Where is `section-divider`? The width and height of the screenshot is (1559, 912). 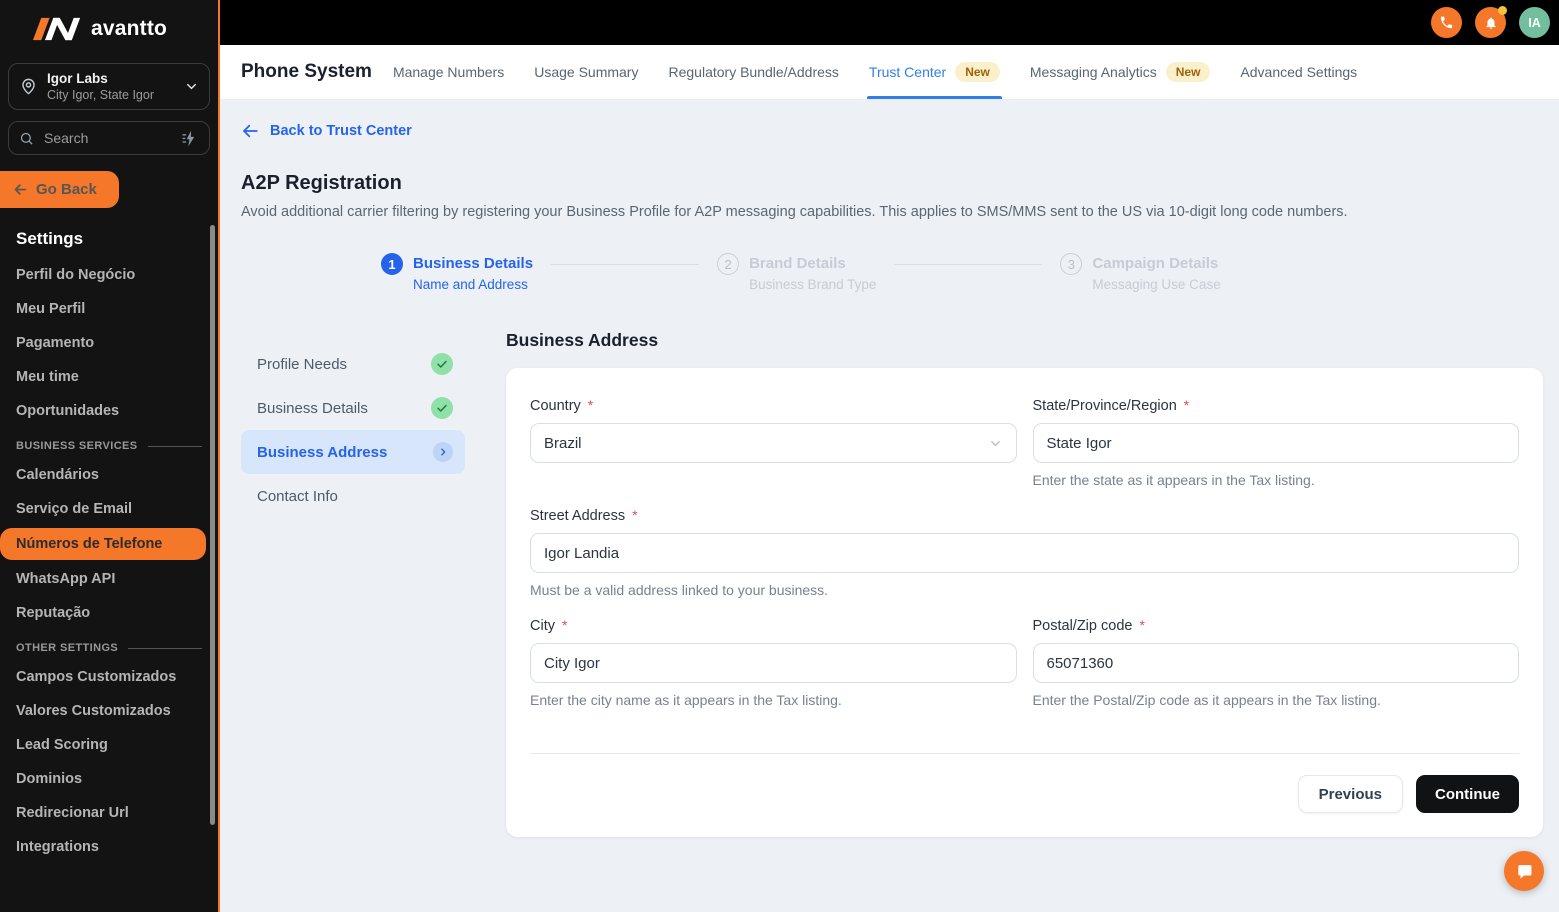
section-divider is located at coordinates (174, 446).